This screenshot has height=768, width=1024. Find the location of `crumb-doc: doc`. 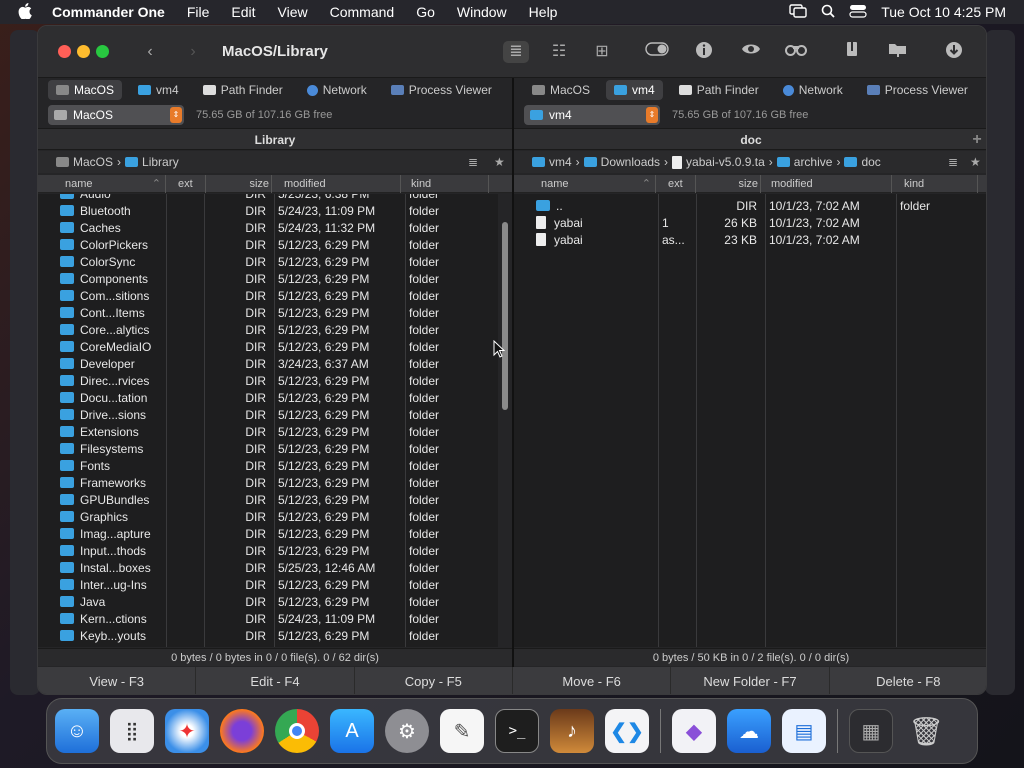

crumb-doc: doc is located at coordinates (870, 162).